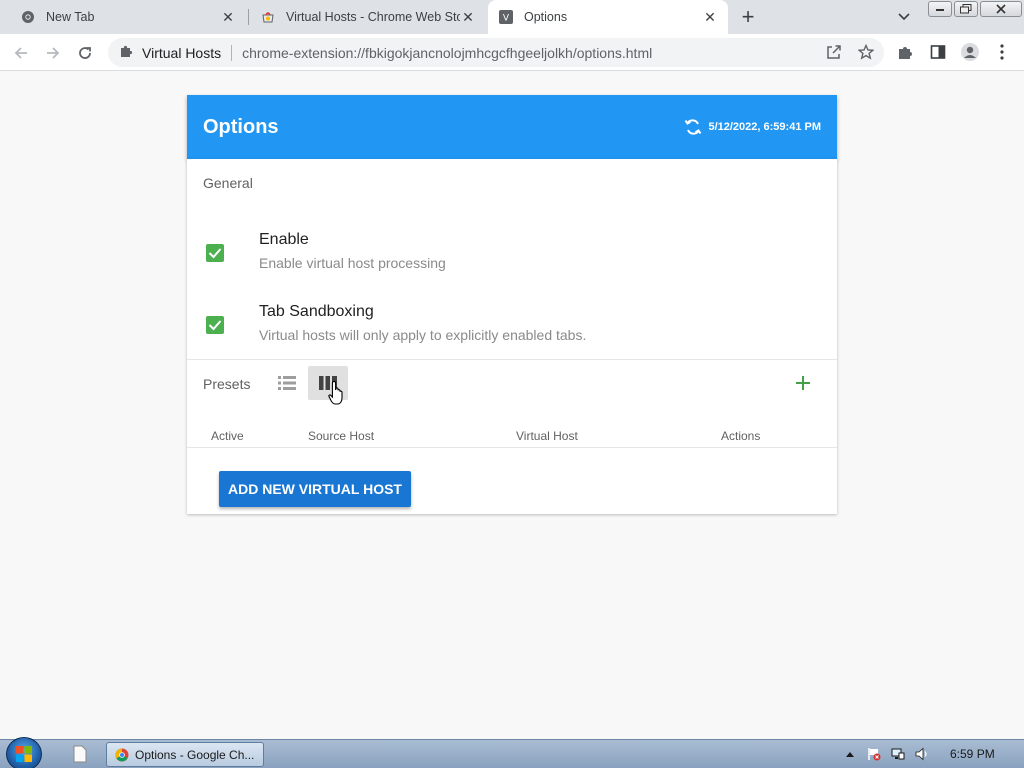 This screenshot has height=768, width=1024. I want to click on option-title: Enable, so click(284, 239).